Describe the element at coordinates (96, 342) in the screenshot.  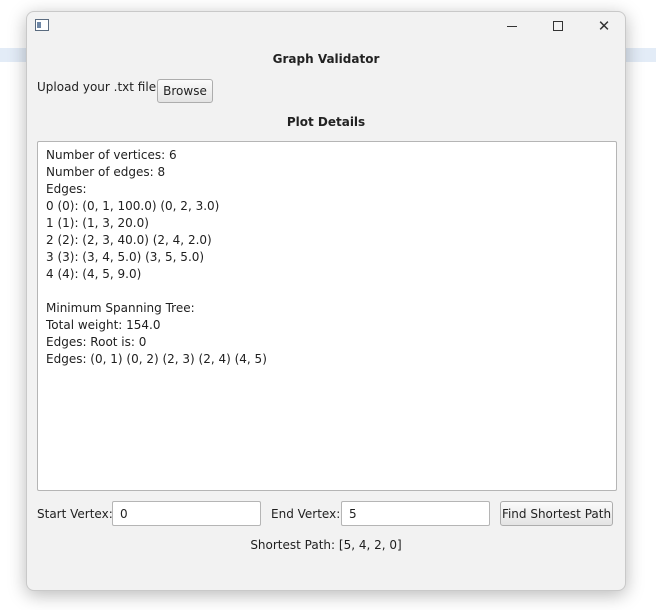
I see `details-line: Edges: Root is: 0` at that location.